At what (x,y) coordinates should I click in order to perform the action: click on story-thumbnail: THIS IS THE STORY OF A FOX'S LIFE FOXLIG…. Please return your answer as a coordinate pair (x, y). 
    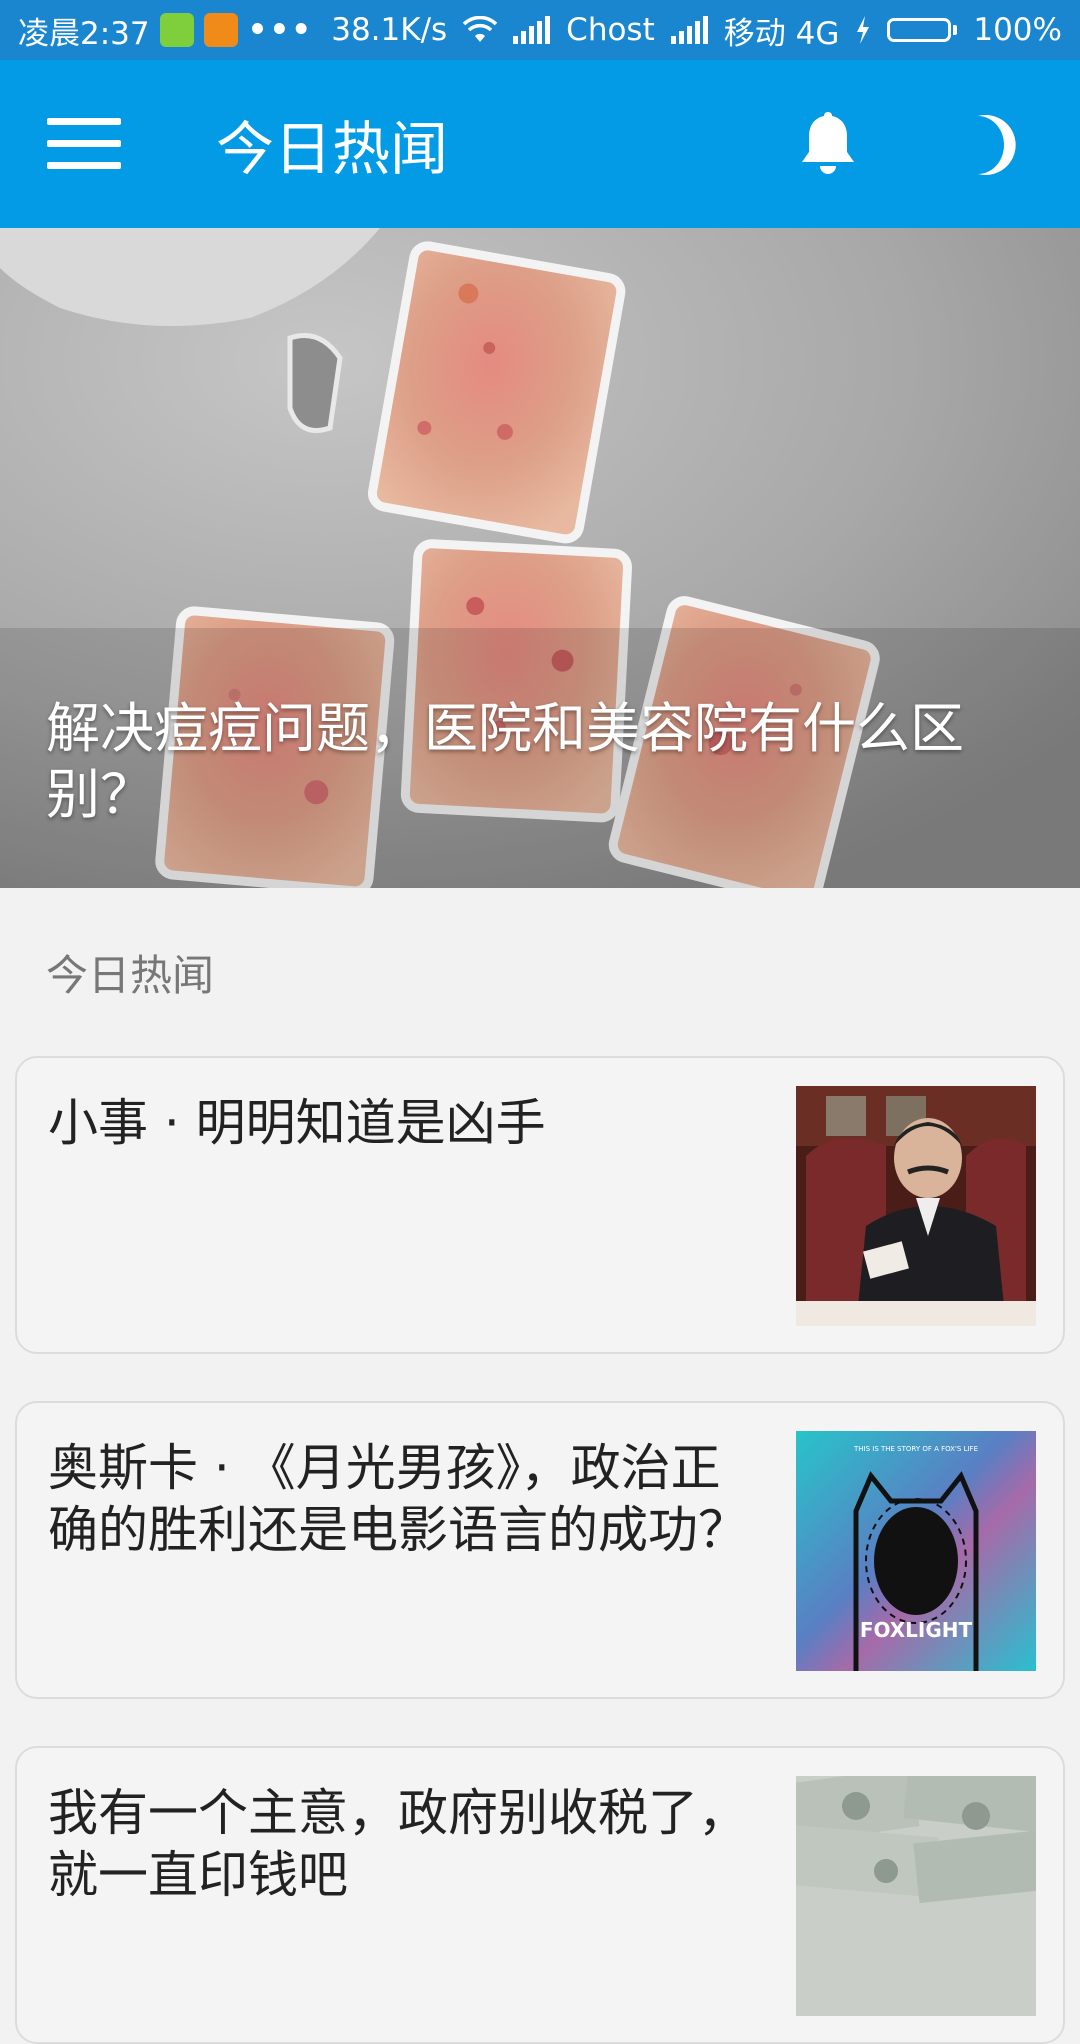
    Looking at the image, I should click on (916, 1551).